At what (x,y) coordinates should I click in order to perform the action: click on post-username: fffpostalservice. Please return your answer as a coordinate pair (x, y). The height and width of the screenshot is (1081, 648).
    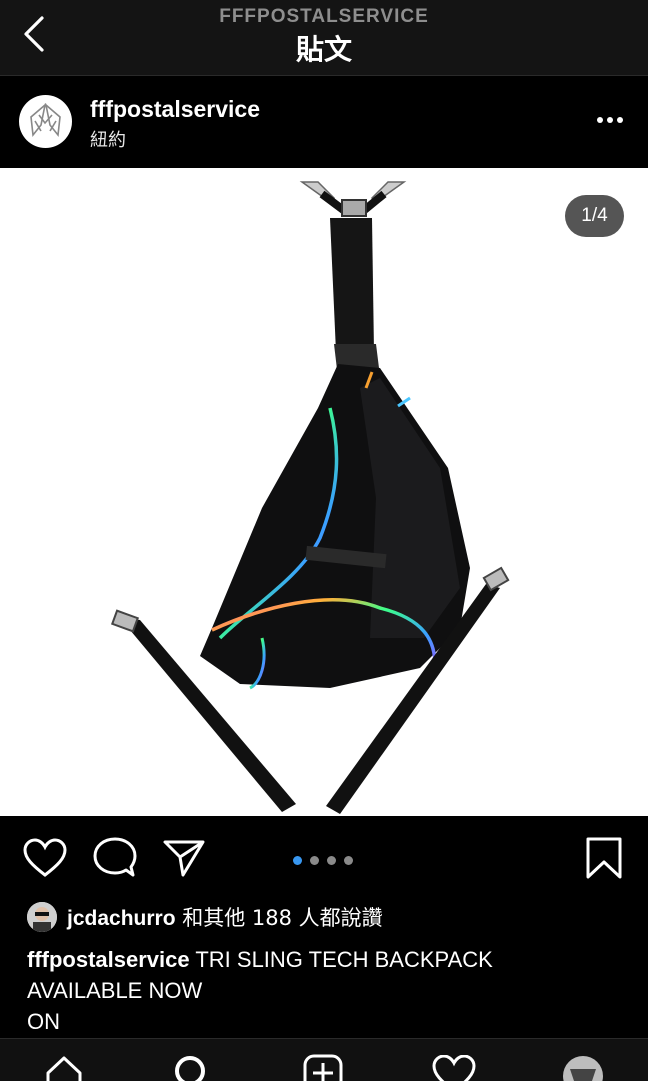
    Looking at the image, I should click on (175, 109).